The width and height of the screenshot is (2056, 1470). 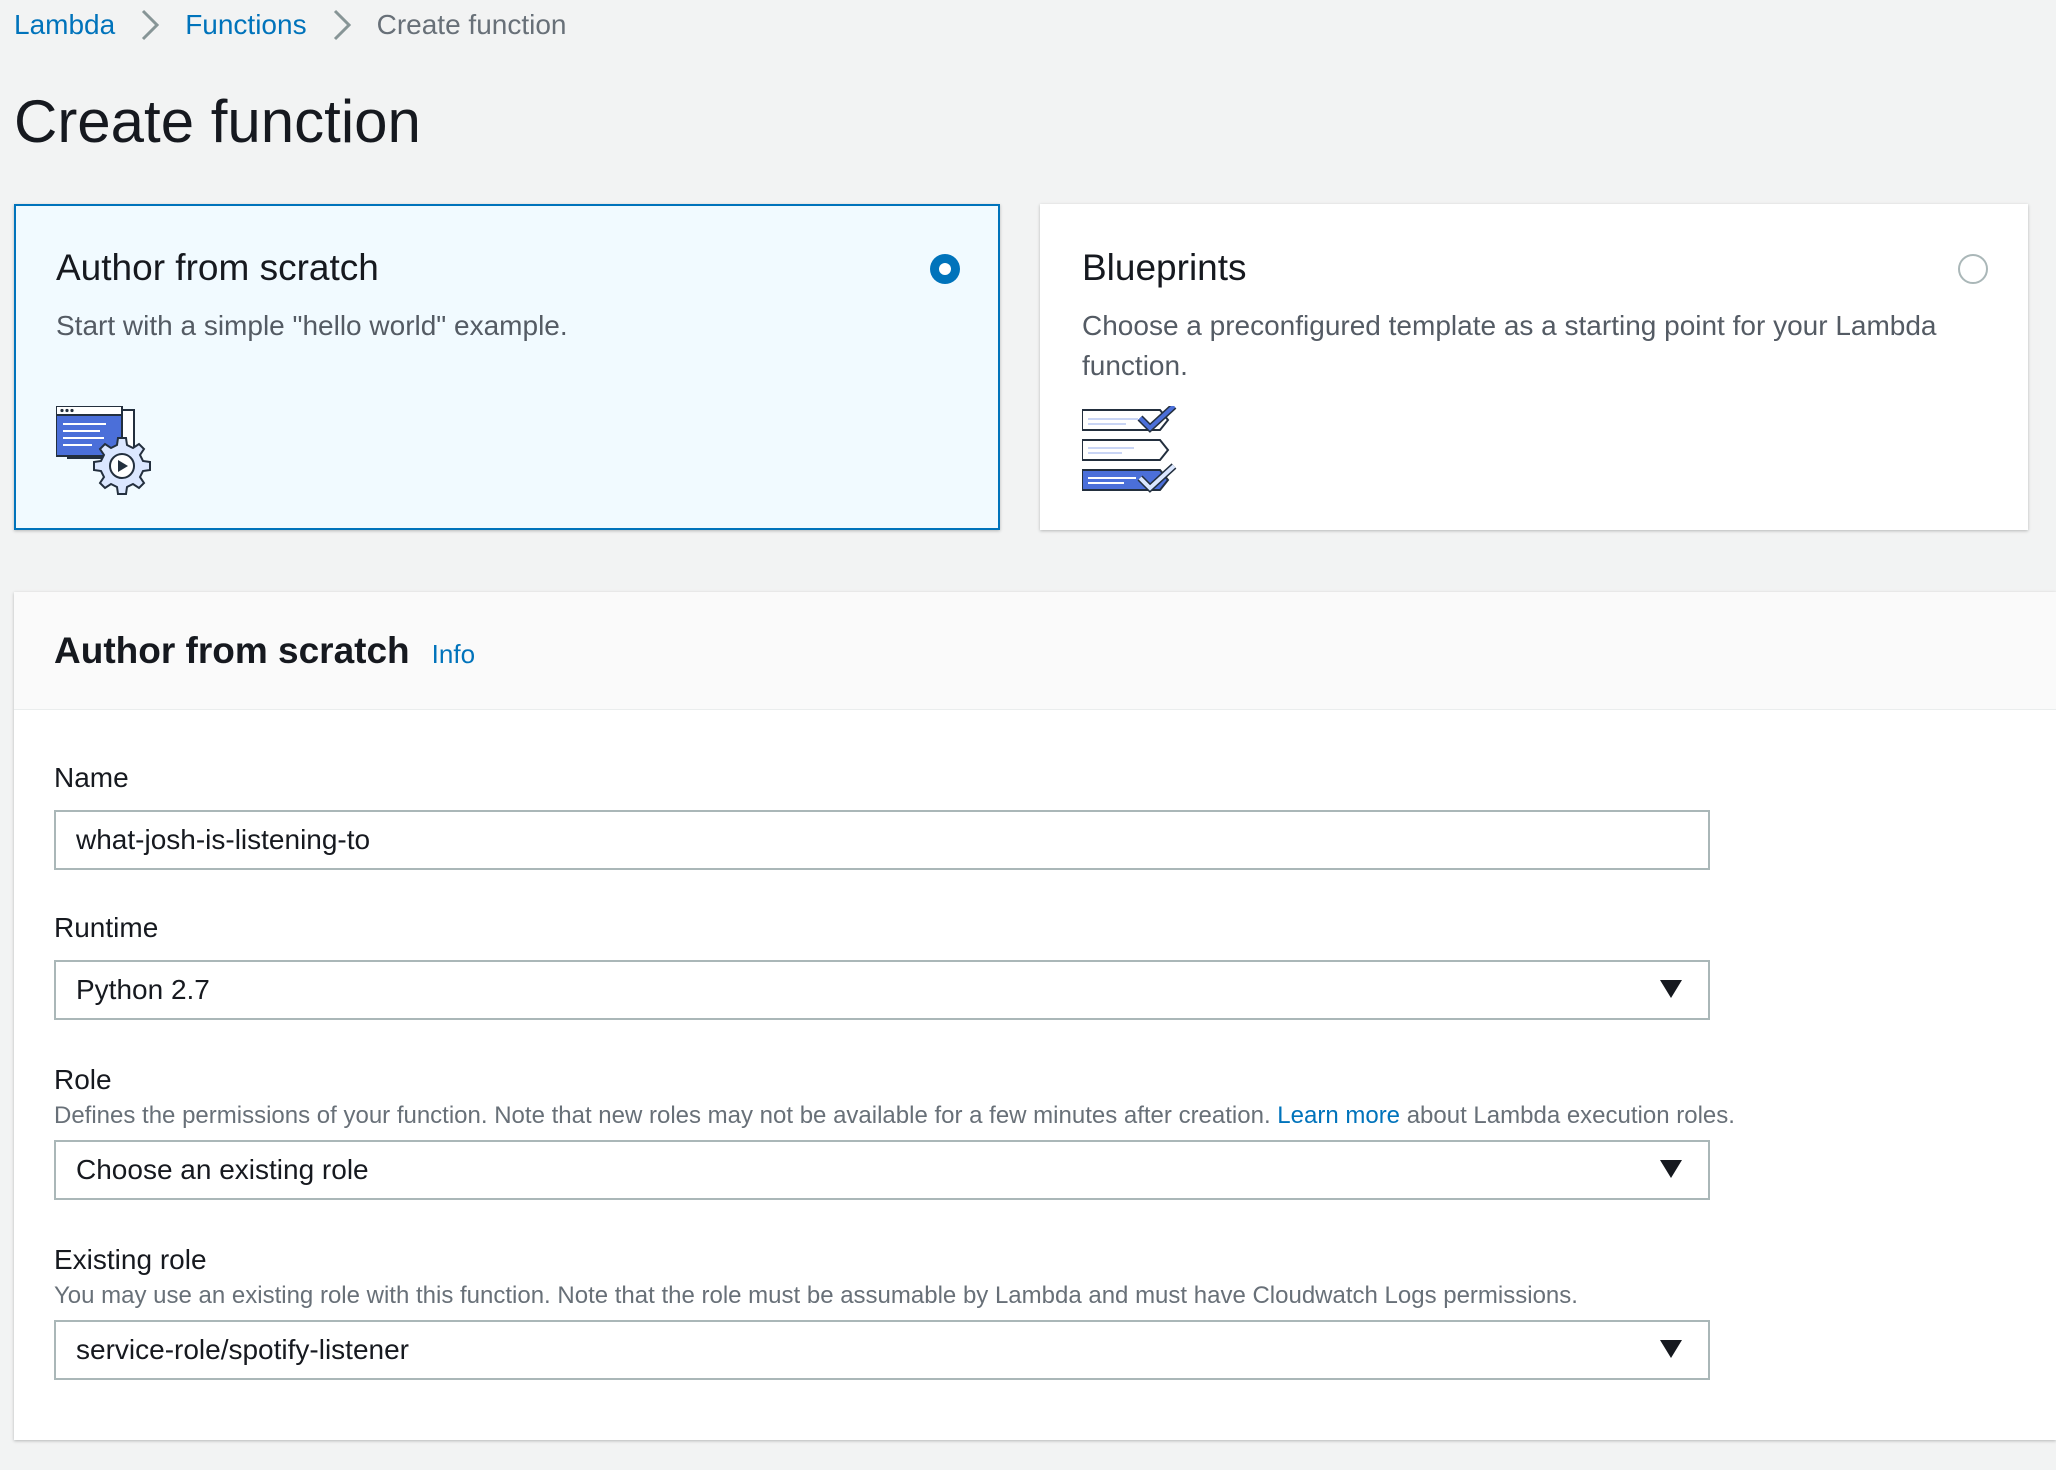 What do you see at coordinates (1338, 1115) in the screenshot?
I see `learn-more-link: Learn more` at bounding box center [1338, 1115].